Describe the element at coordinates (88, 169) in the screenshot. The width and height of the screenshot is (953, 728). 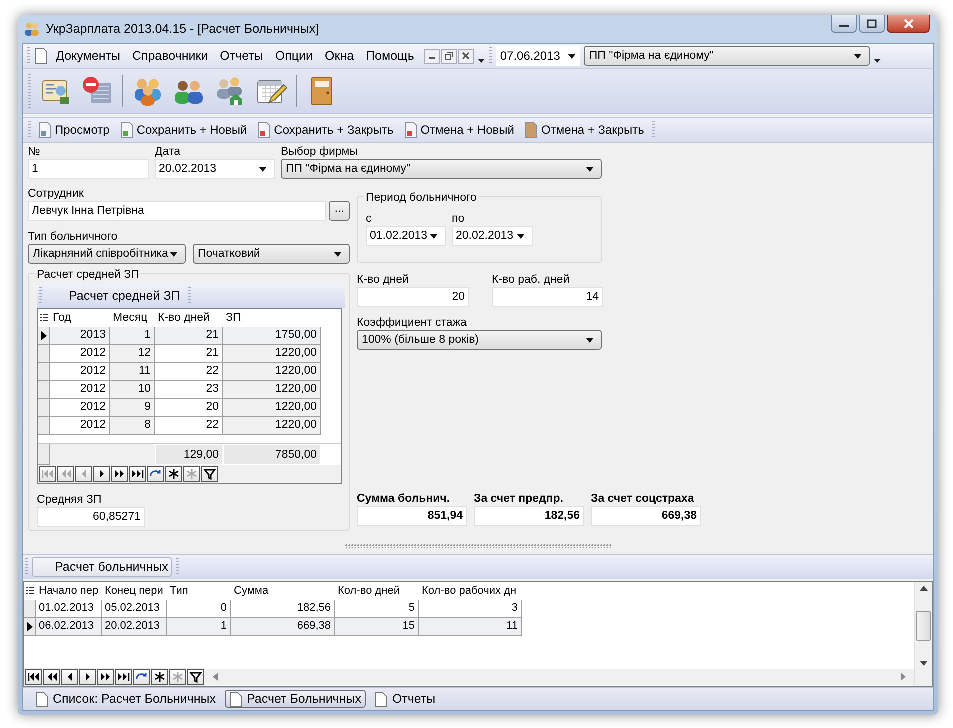
I see `number-field: 1` at that location.